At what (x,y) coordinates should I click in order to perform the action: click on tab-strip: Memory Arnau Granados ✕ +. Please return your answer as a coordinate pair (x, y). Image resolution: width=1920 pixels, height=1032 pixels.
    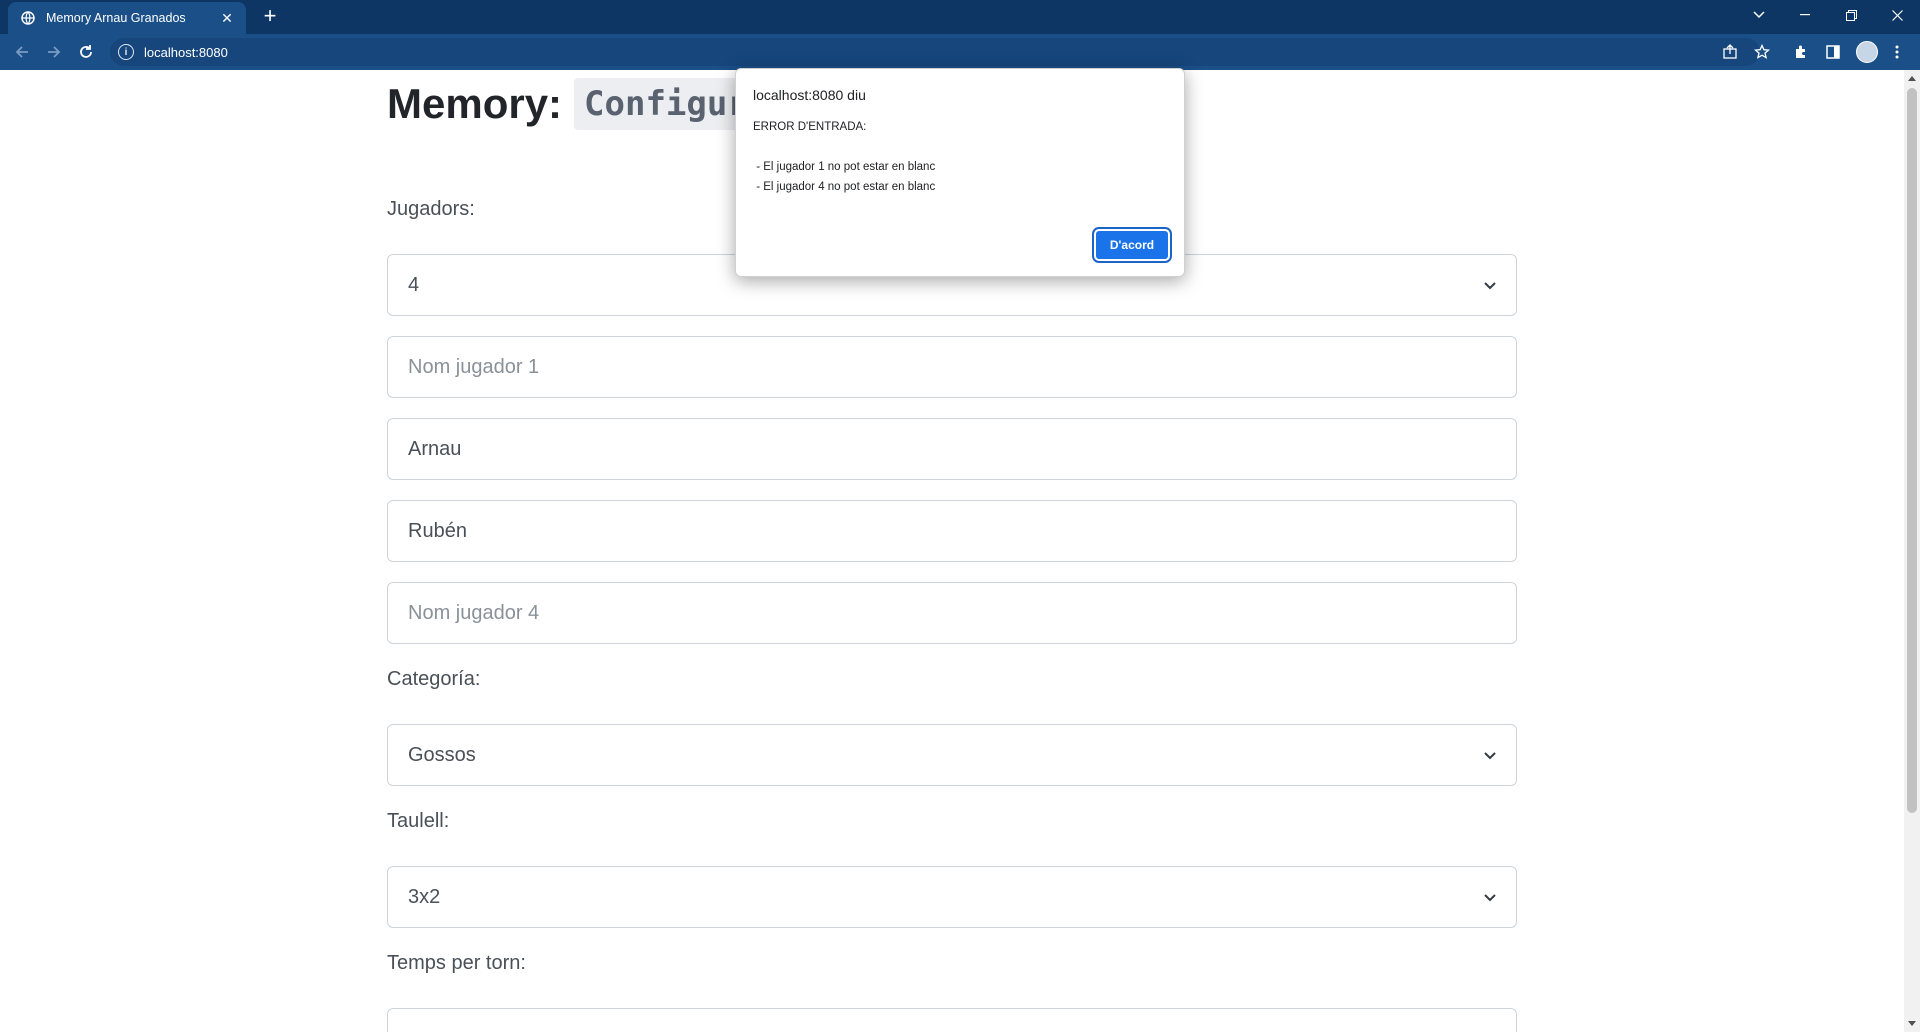
    Looking at the image, I should click on (960, 17).